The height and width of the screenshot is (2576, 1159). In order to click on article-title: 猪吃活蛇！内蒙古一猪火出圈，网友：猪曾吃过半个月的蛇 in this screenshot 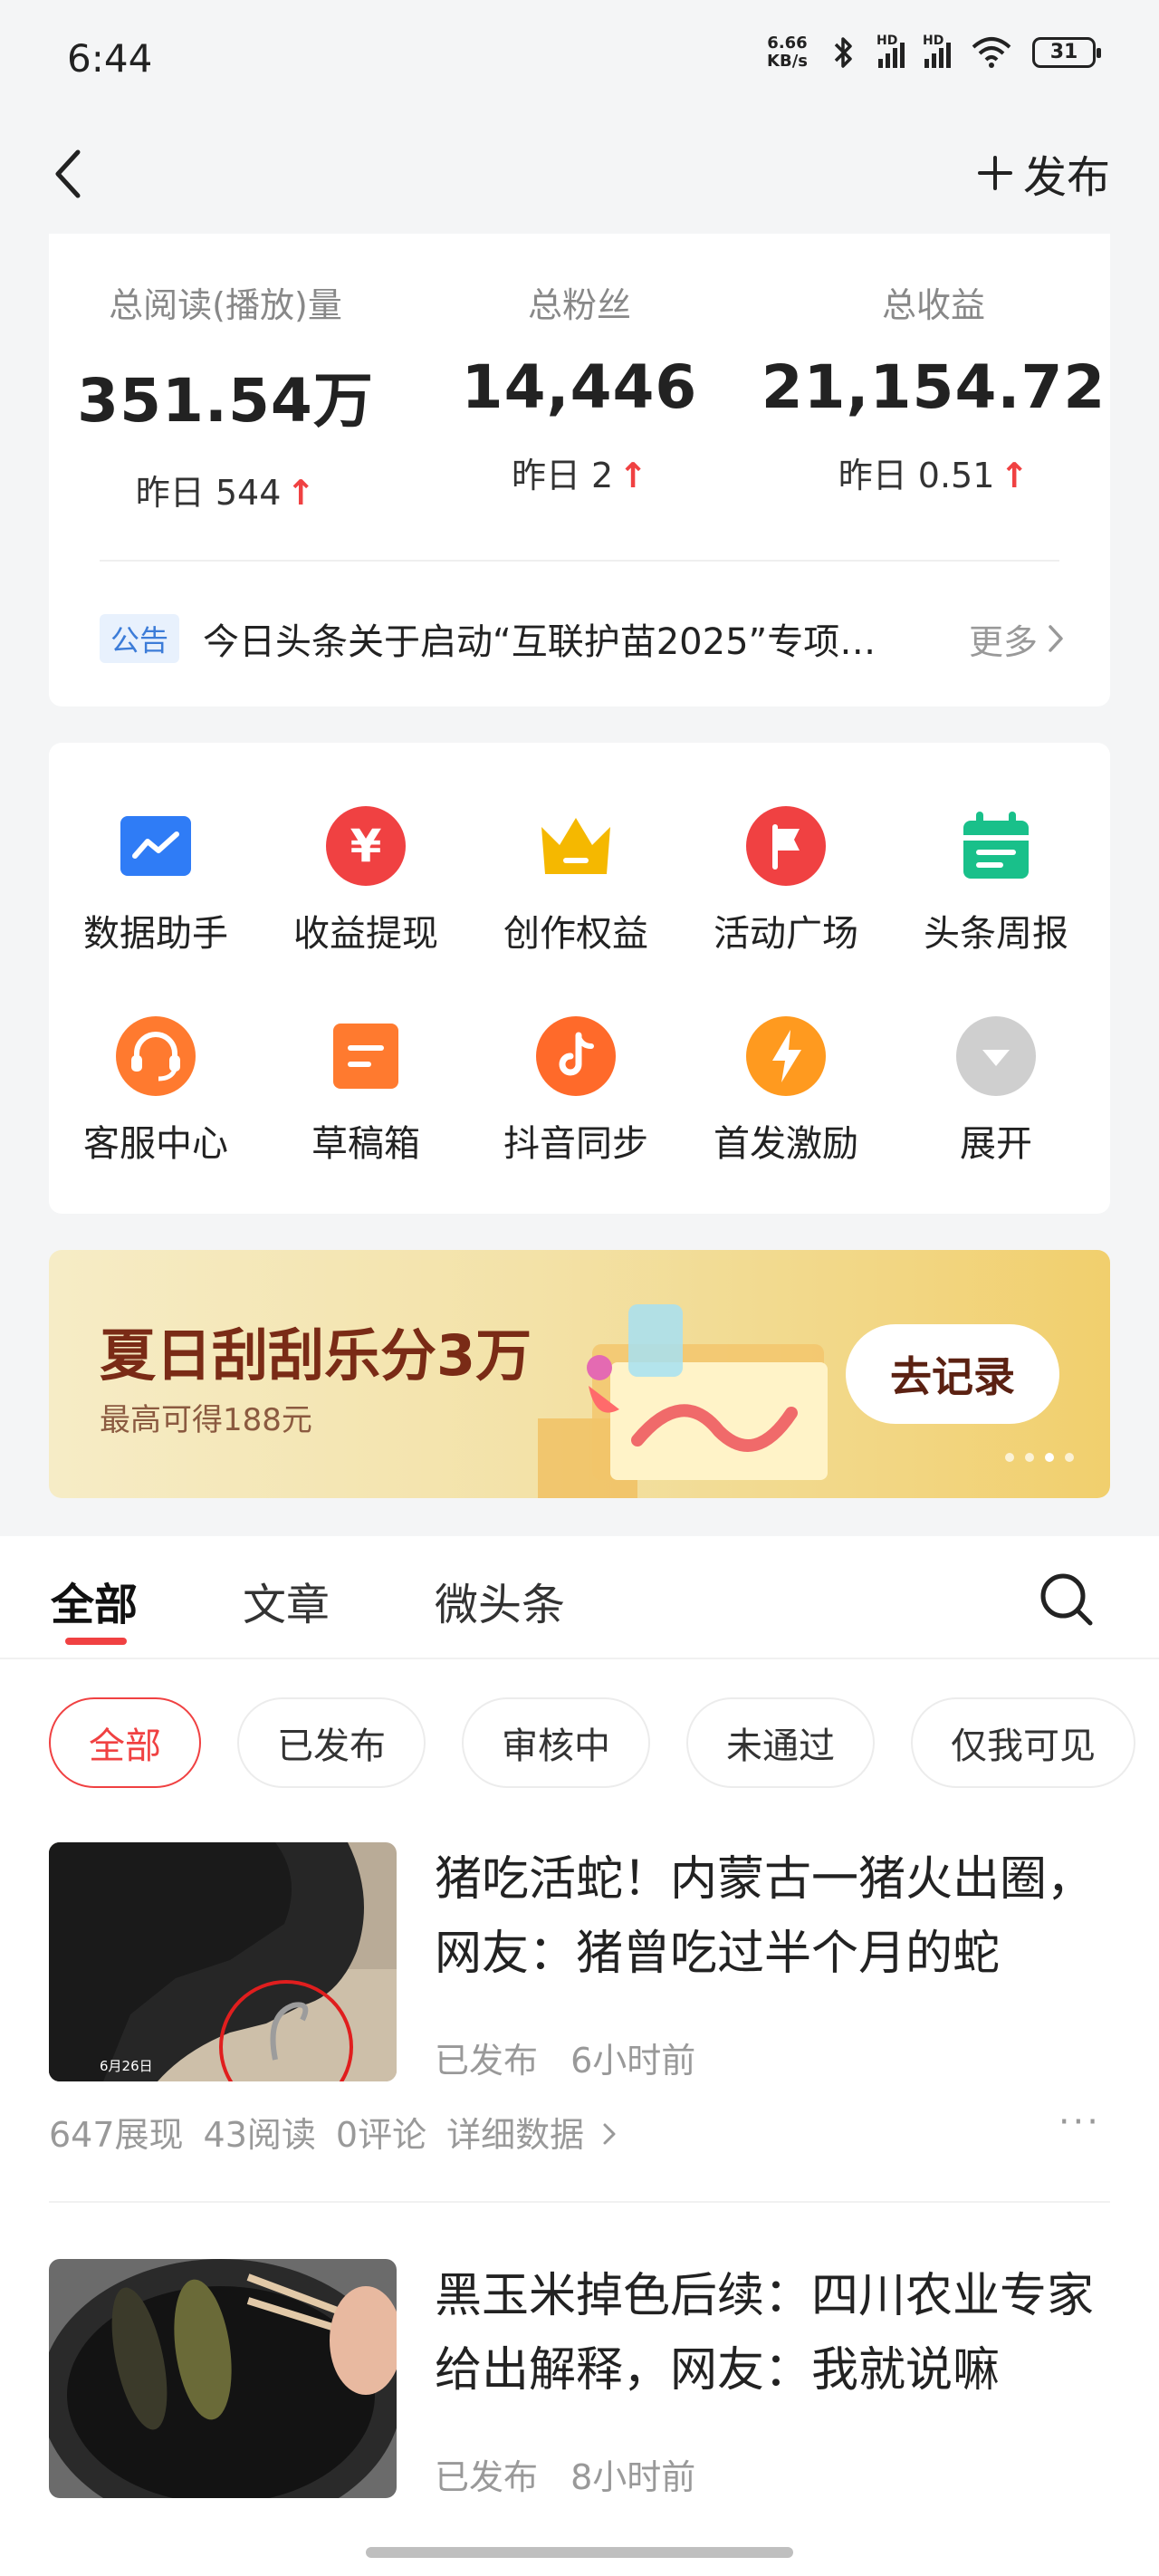, I will do `click(772, 1916)`.